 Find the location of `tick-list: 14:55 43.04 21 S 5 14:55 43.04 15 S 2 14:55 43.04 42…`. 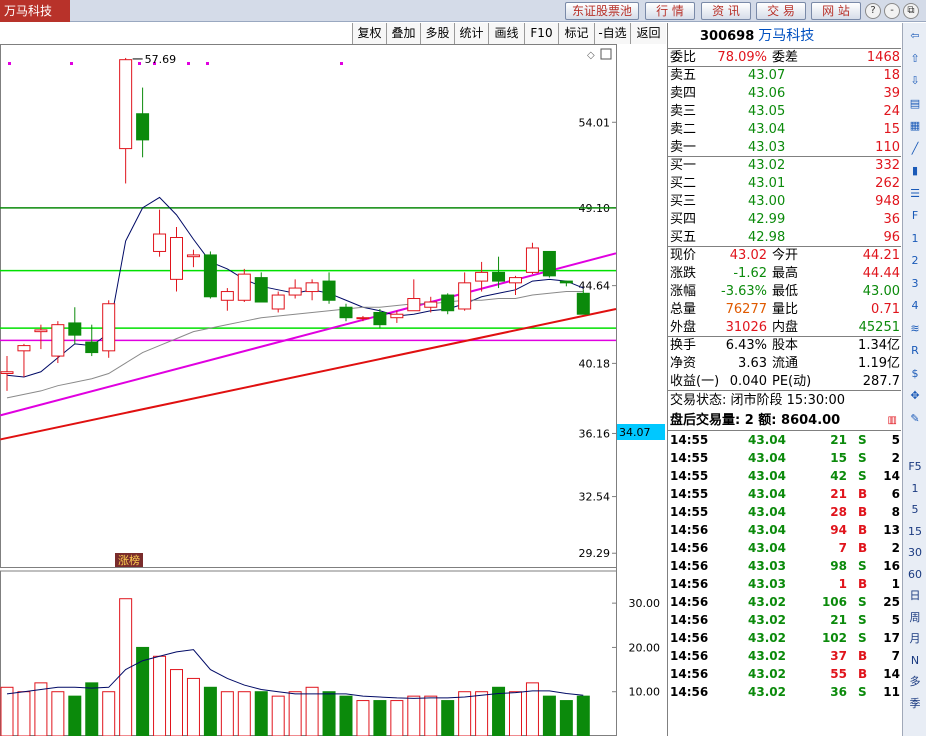

tick-list: 14:55 43.04 21 S 5 14:55 43.04 15 S 2 14:55 43.04 42… is located at coordinates (784, 566).